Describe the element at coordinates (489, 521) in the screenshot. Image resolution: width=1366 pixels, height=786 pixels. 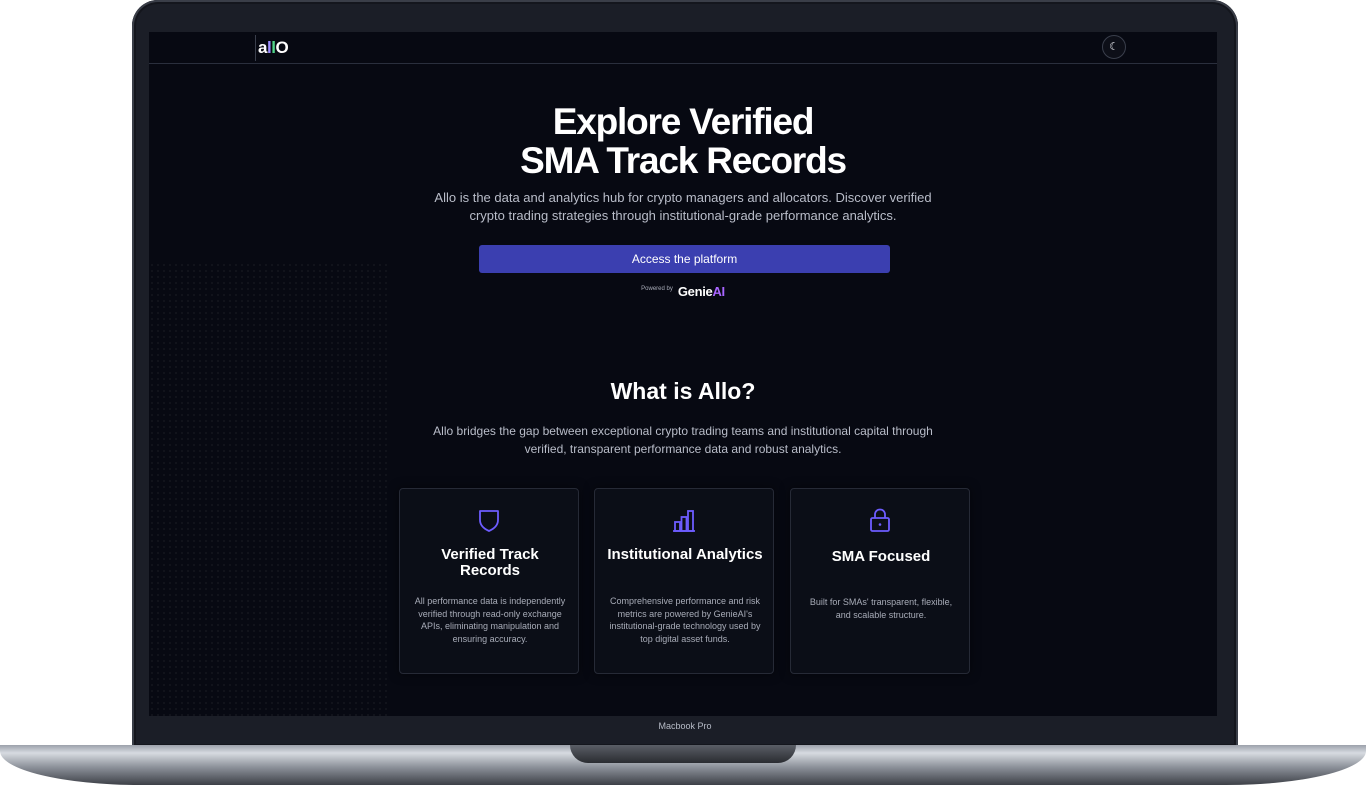
I see `shield-icon` at that location.